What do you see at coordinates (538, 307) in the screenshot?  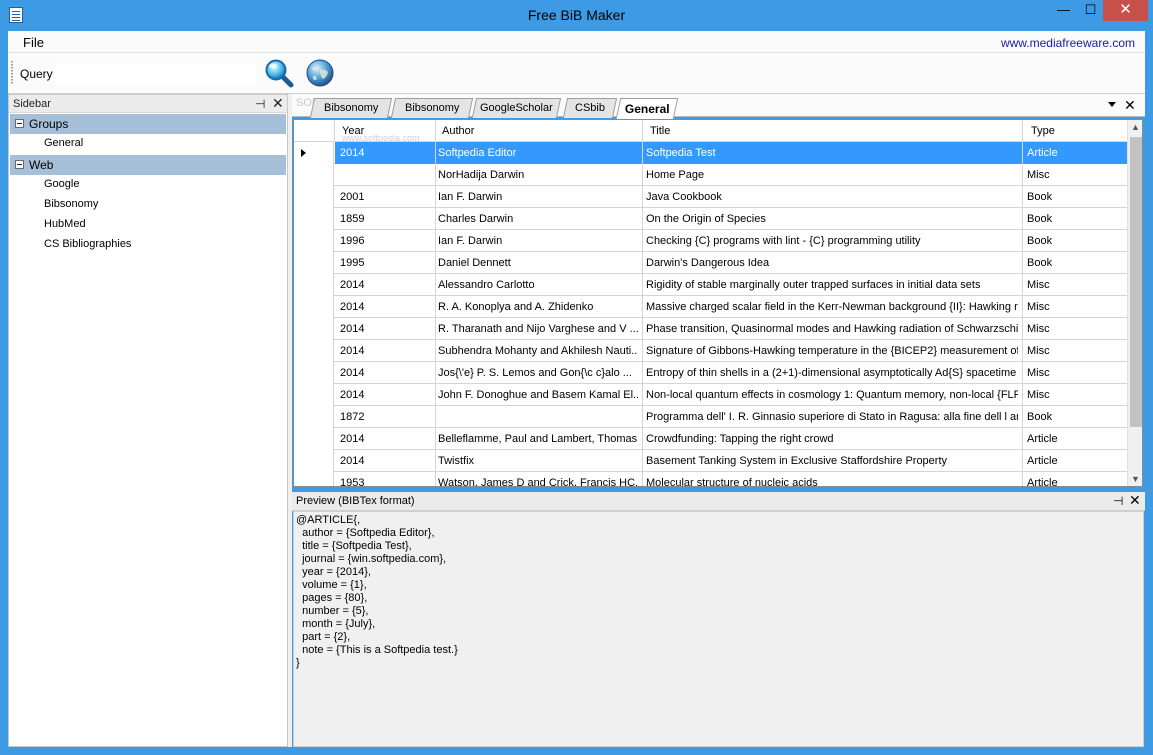 I see `cell-author: R. A. Konoplya and A. Zhidenko` at bounding box center [538, 307].